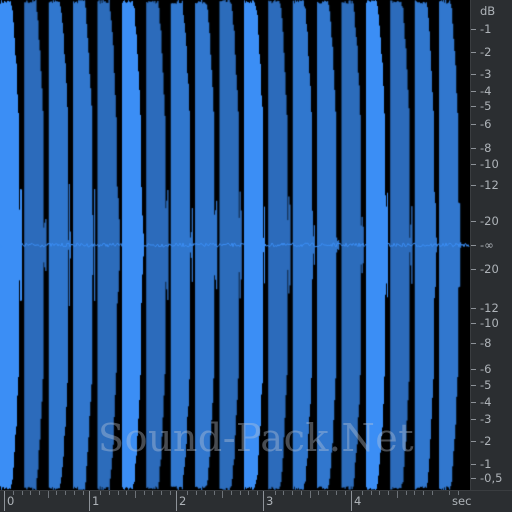 This screenshot has height=512, width=512. I want to click on time-tick-label: 1, so click(96, 501).